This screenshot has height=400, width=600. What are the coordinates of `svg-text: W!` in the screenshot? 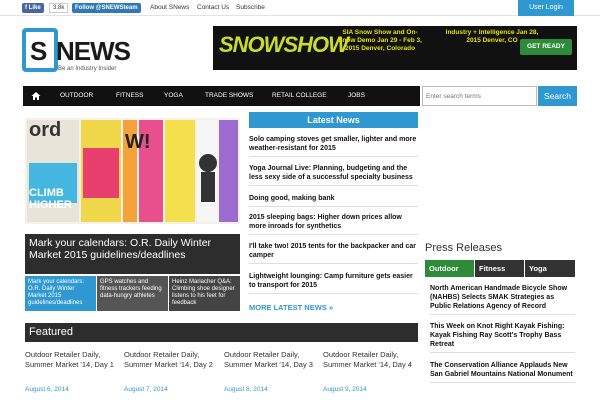 It's located at (138, 142).